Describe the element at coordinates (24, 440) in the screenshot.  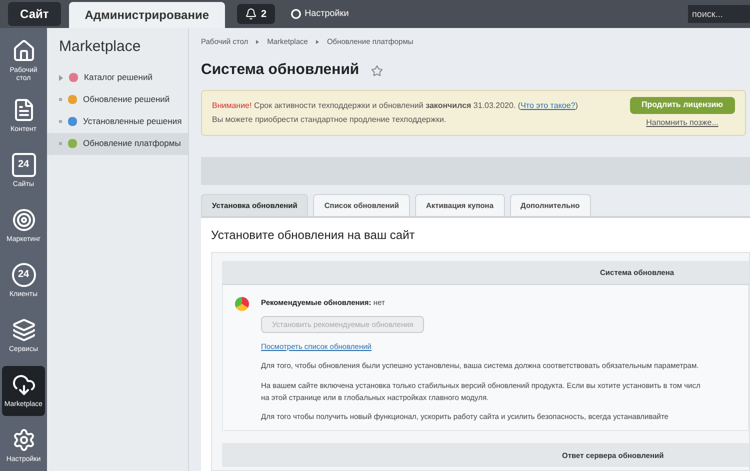
I see `settings-icon` at that location.